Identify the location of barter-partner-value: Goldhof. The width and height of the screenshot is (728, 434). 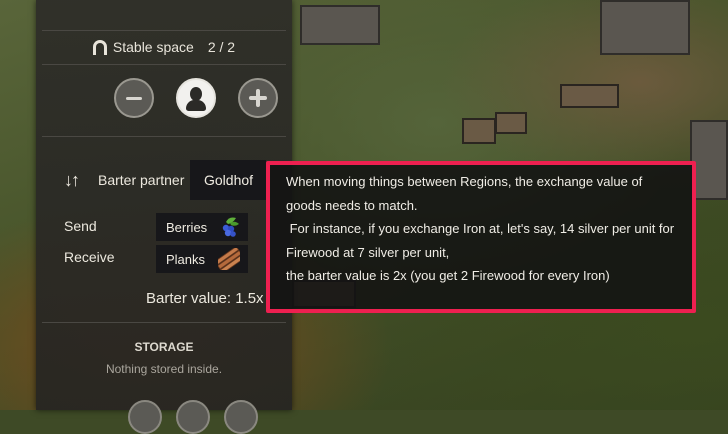
(229, 180).